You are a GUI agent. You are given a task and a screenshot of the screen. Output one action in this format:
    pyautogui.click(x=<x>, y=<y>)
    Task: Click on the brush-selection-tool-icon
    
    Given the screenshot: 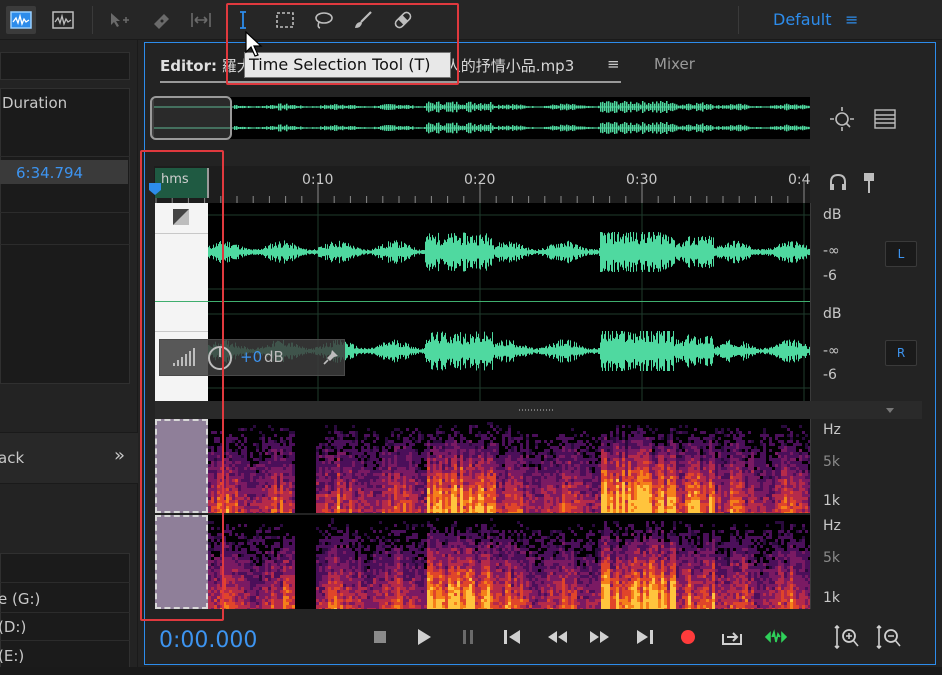 What is the action you would take?
    pyautogui.click(x=363, y=20)
    